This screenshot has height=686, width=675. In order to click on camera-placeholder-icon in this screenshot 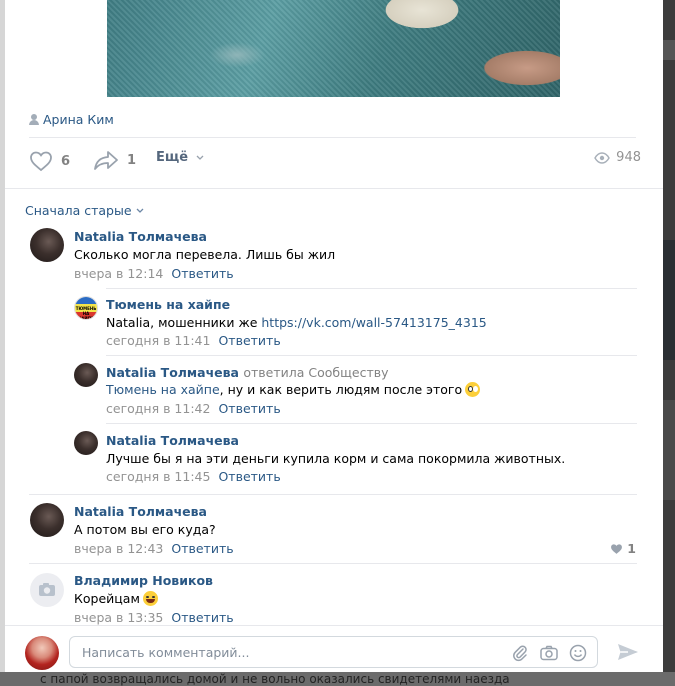, I will do `click(47, 589)`.